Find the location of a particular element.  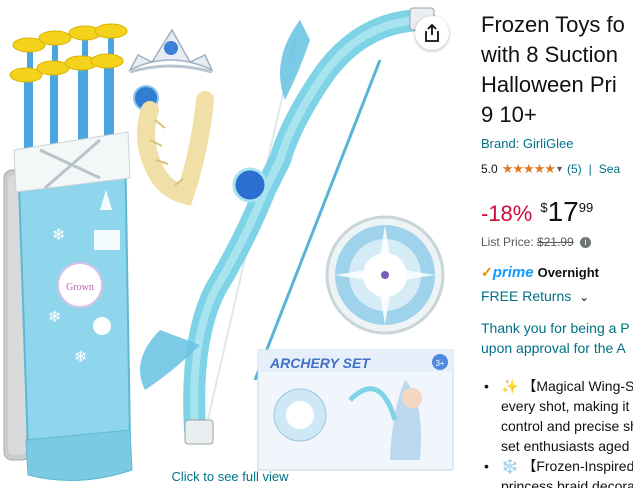

snowflake-icon: ❄️ is located at coordinates (510, 466).